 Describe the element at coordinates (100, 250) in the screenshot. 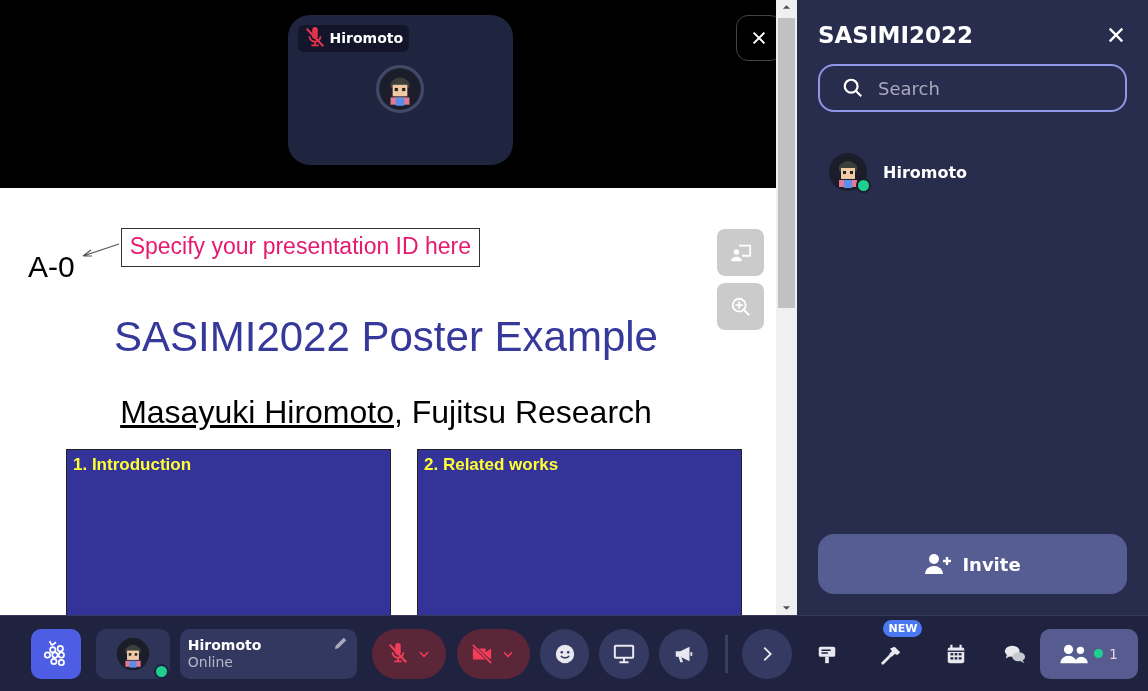

I see `arrow-drawing` at that location.